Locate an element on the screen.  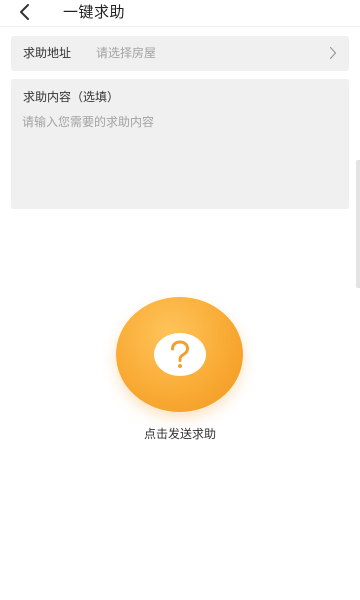
help-button is located at coordinates (179, 354).